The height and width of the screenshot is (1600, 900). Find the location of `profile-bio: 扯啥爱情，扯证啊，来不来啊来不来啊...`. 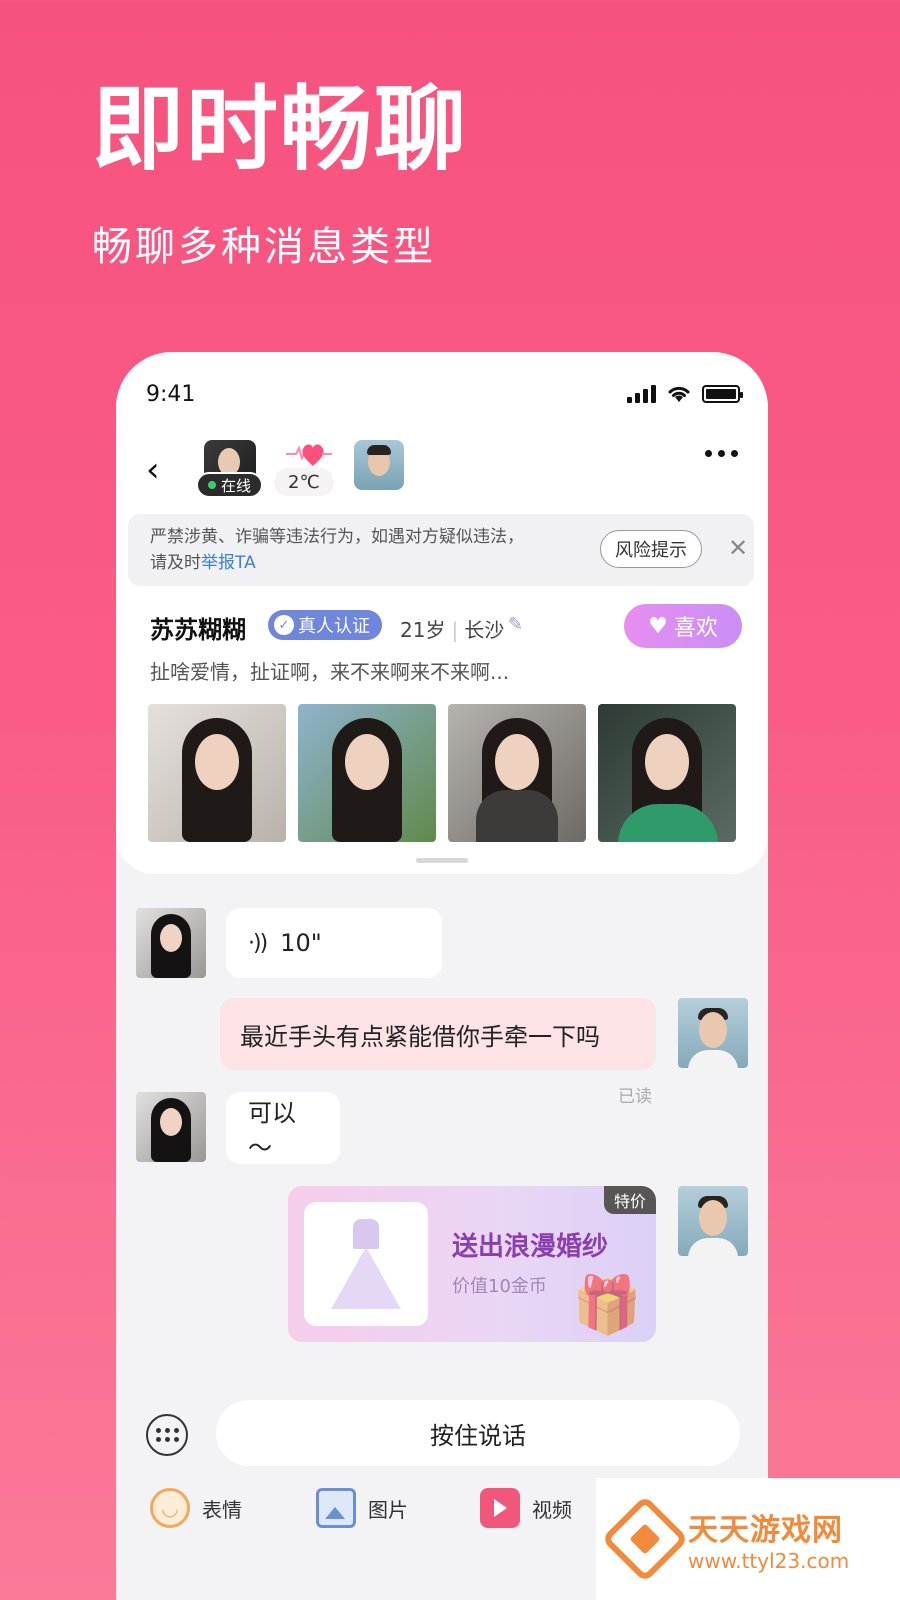

profile-bio: 扯啥爱情，扯证啊，来不来啊来不来啊... is located at coordinates (330, 672).